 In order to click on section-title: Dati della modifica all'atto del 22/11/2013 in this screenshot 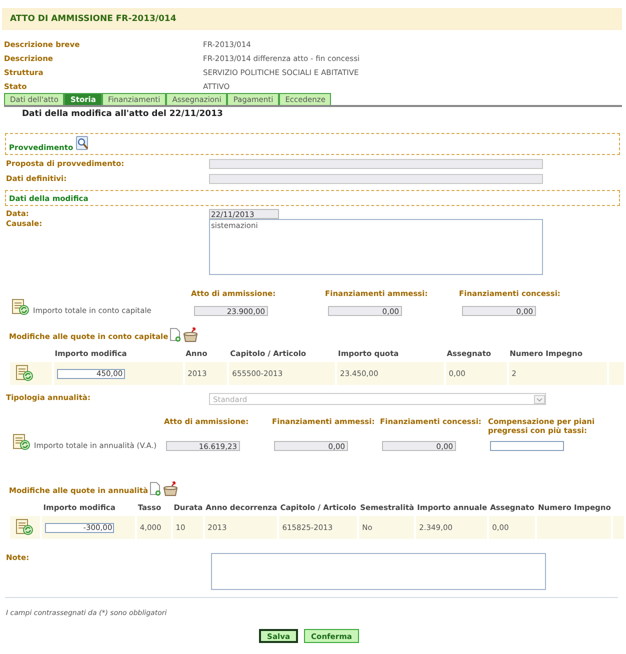, I will do `click(123, 114)`.